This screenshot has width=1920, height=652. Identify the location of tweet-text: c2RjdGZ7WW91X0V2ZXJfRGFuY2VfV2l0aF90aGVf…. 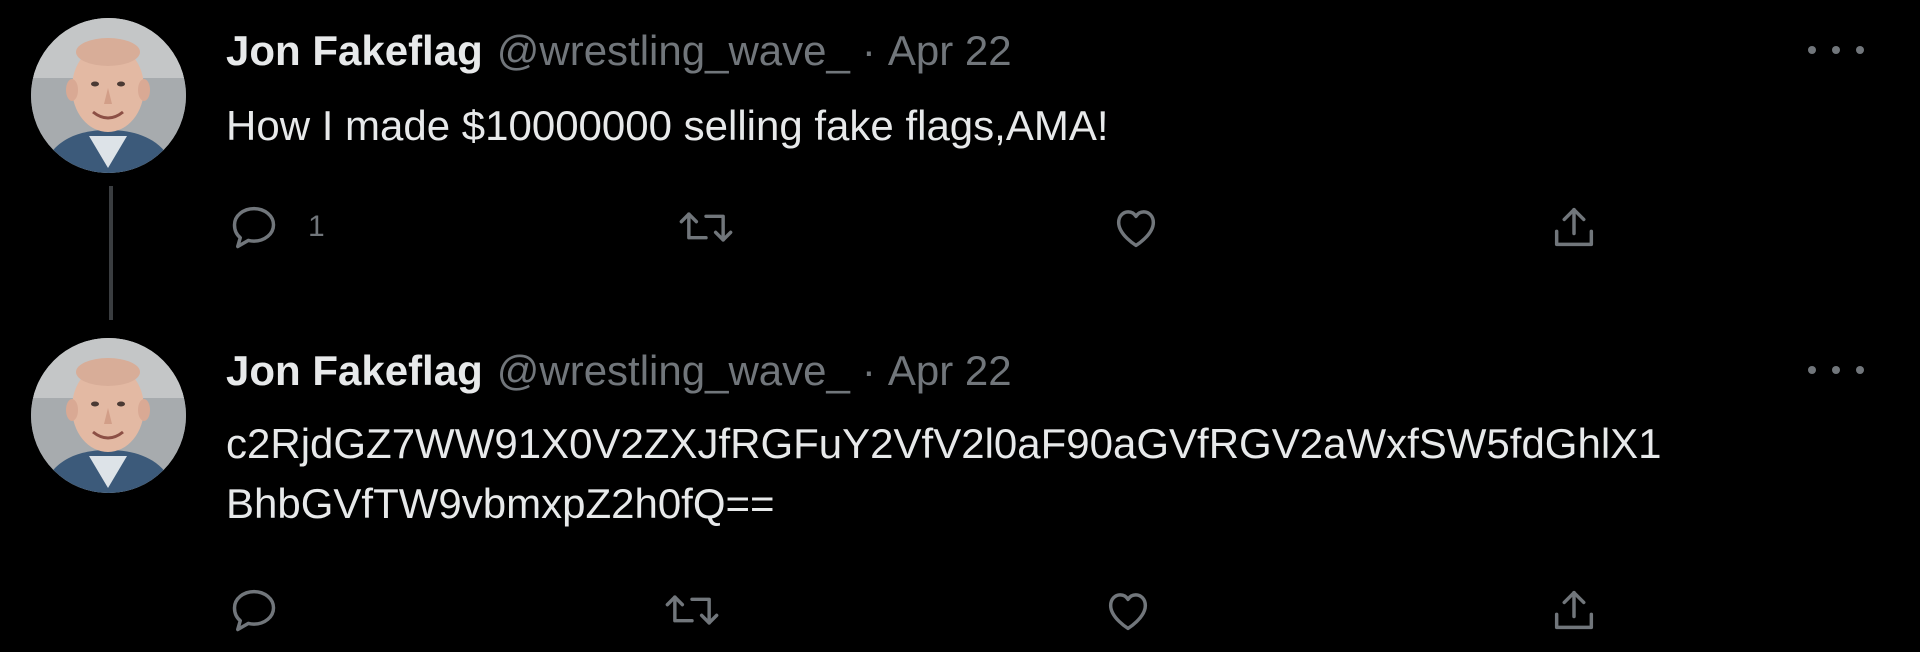
(944, 474).